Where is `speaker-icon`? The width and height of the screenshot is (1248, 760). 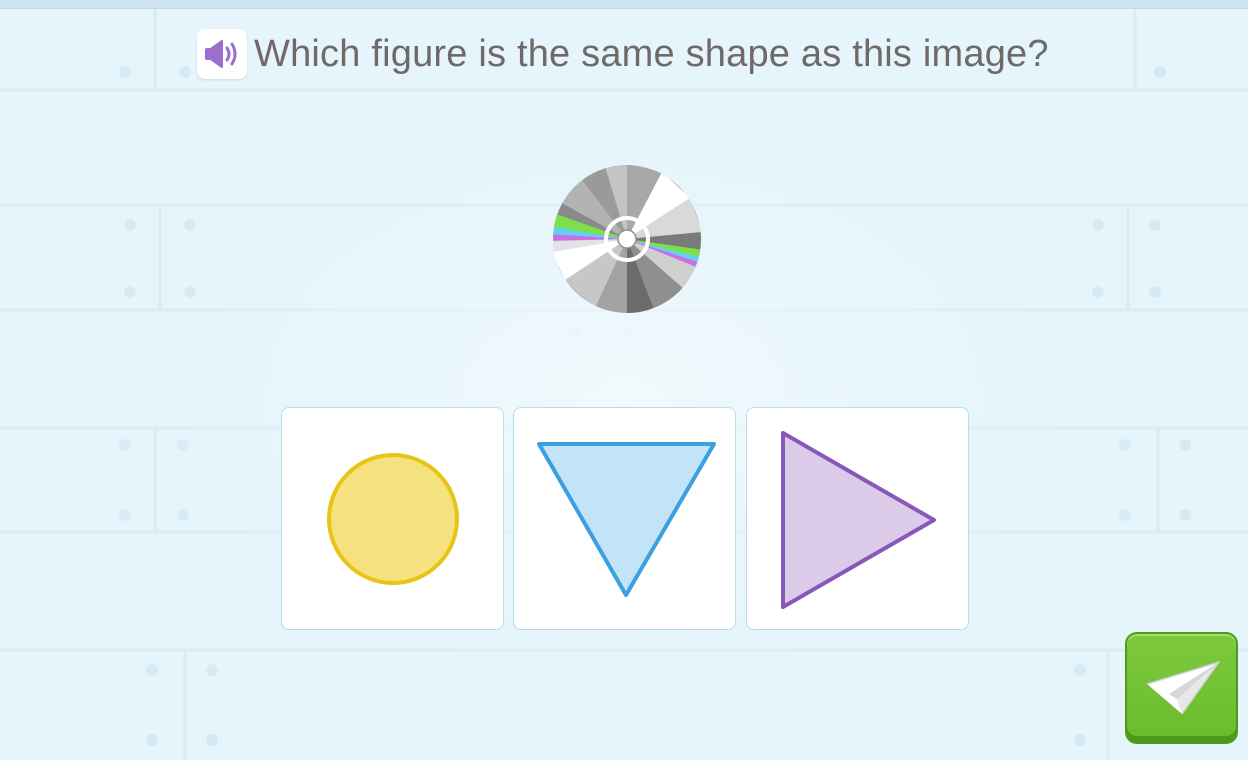
speaker-icon is located at coordinates (221, 54).